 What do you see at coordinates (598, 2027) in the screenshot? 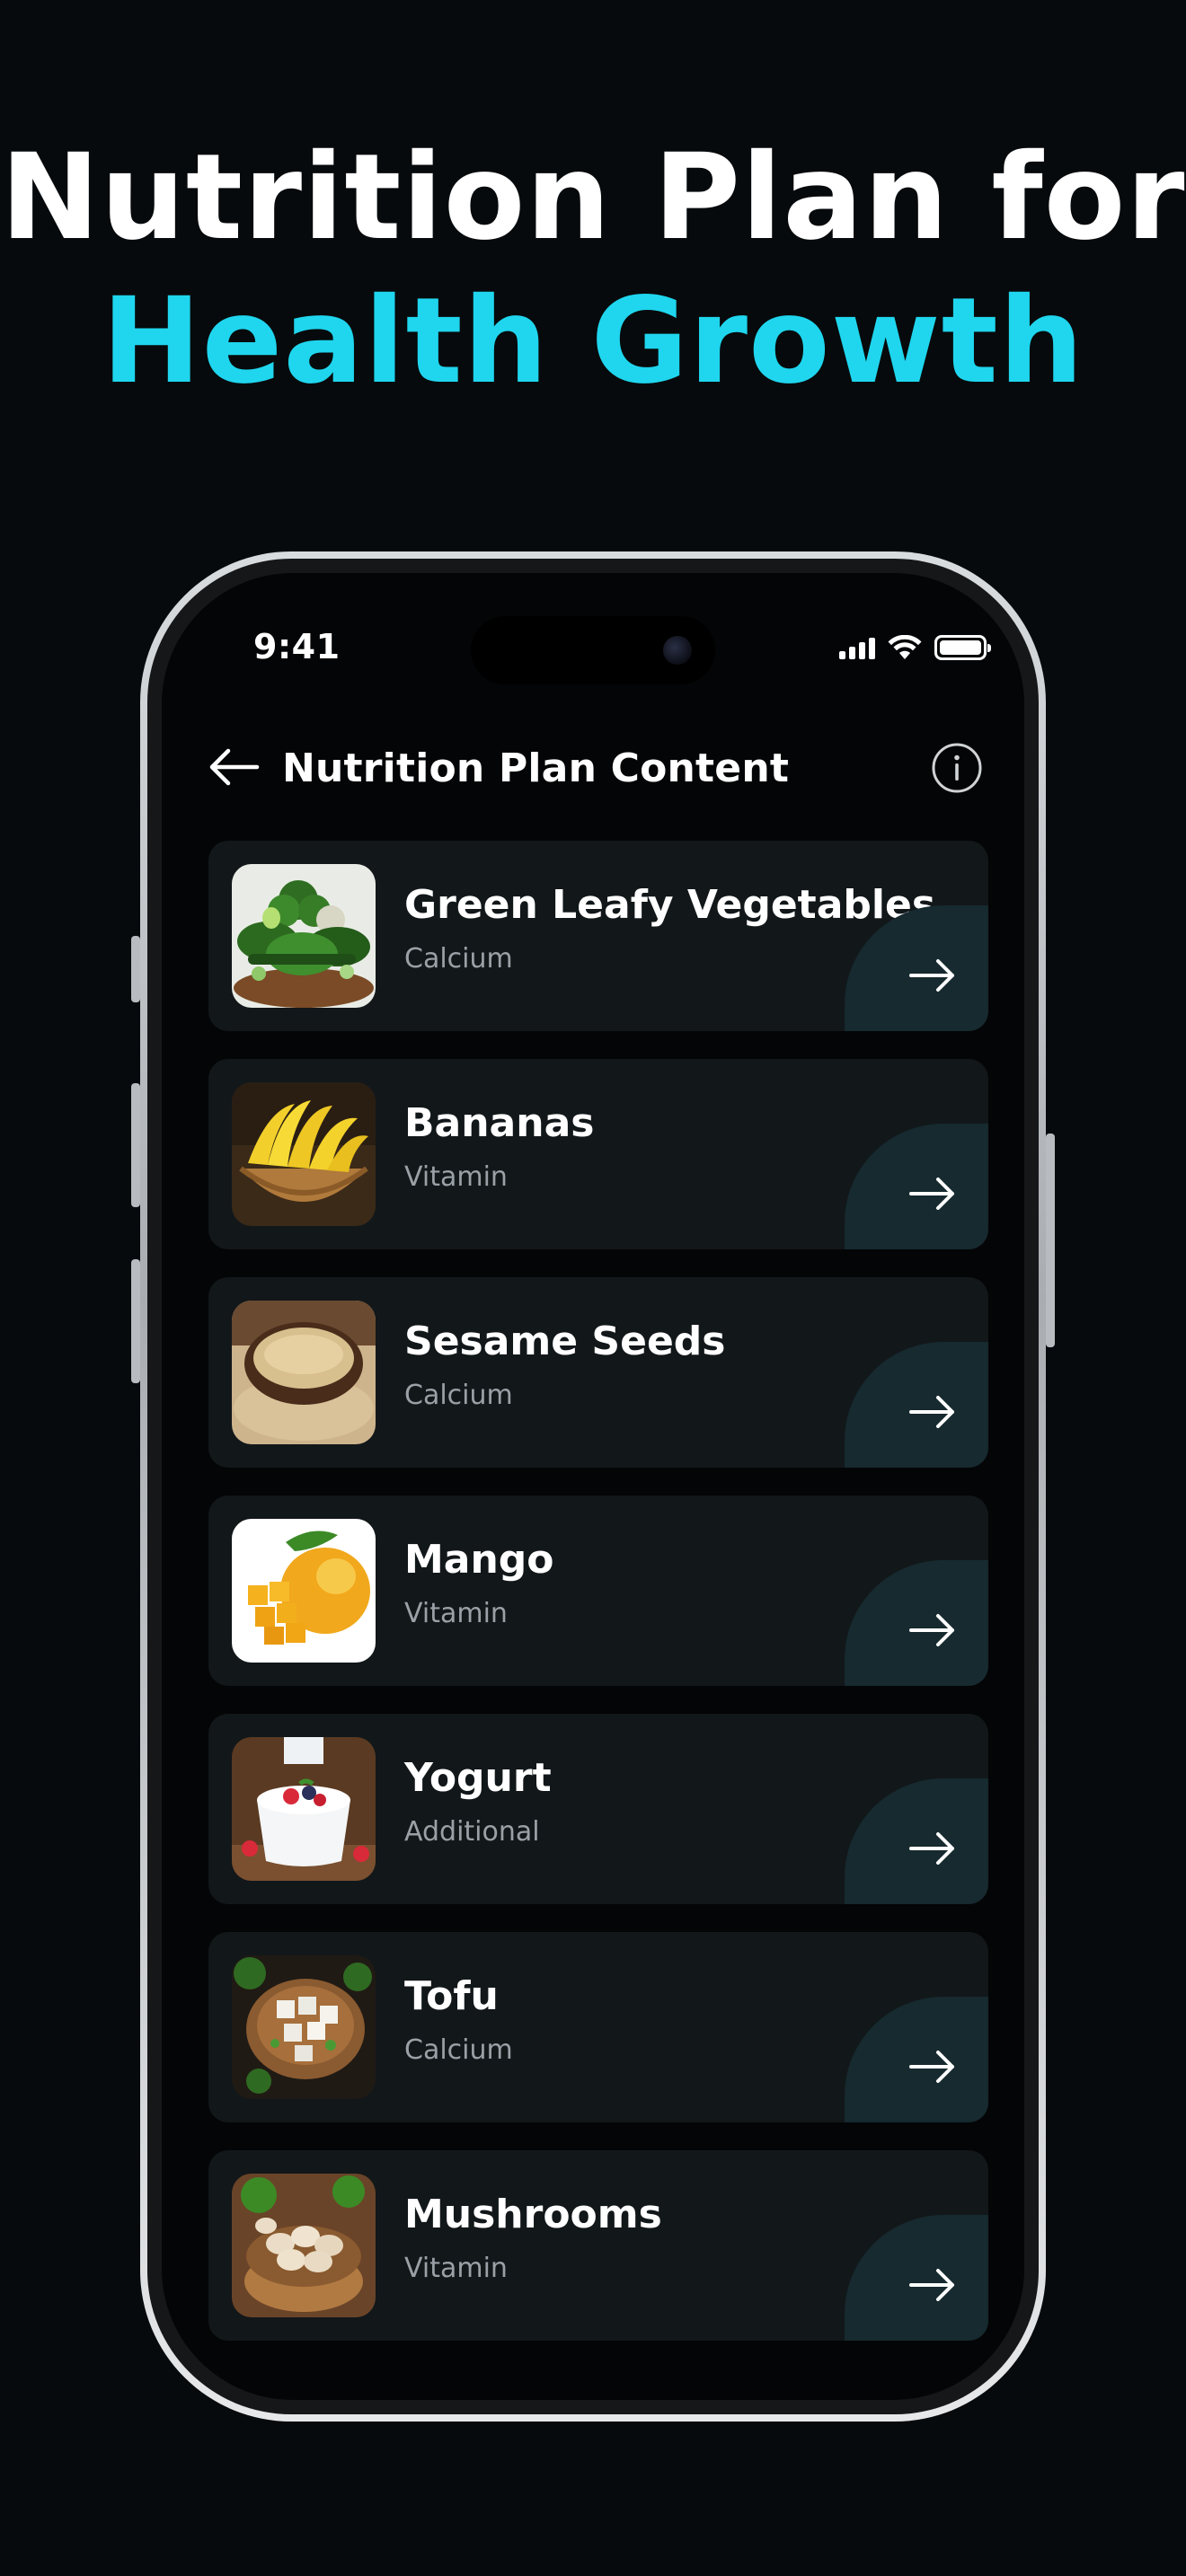
I see `list-item: Tofu Calcium` at bounding box center [598, 2027].